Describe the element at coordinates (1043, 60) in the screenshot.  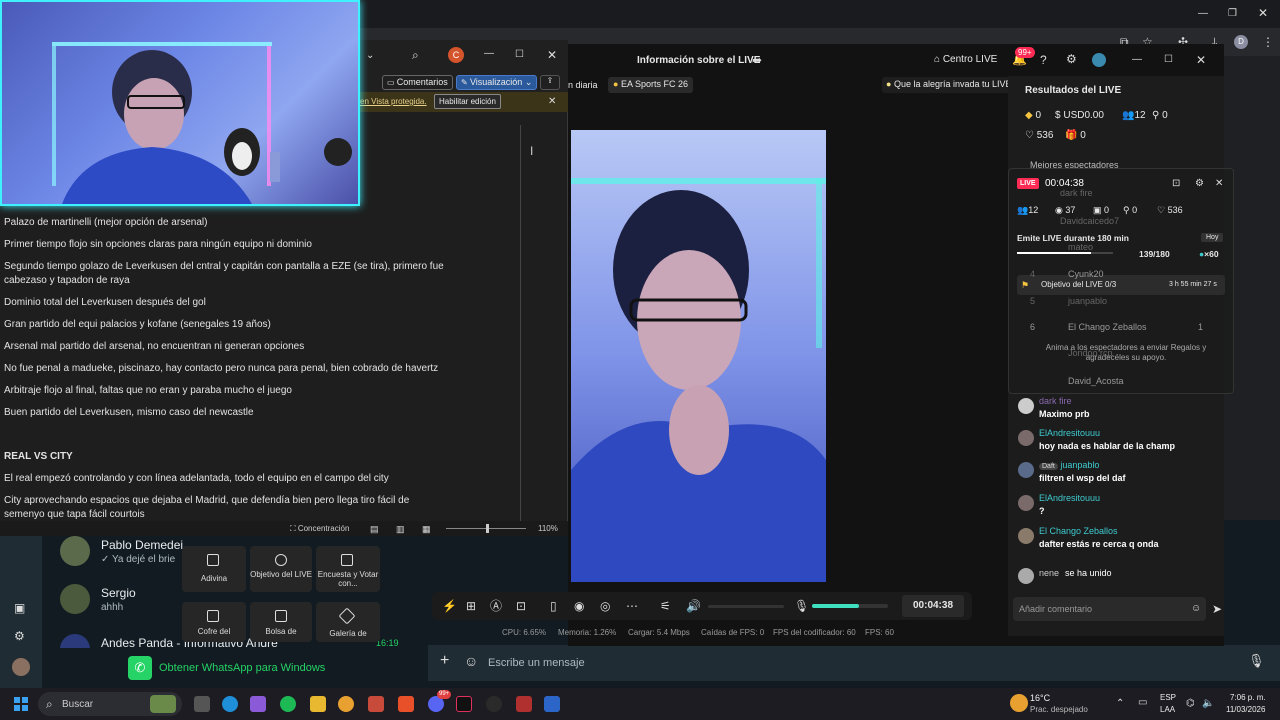
I see `help-icon: ?` at that location.